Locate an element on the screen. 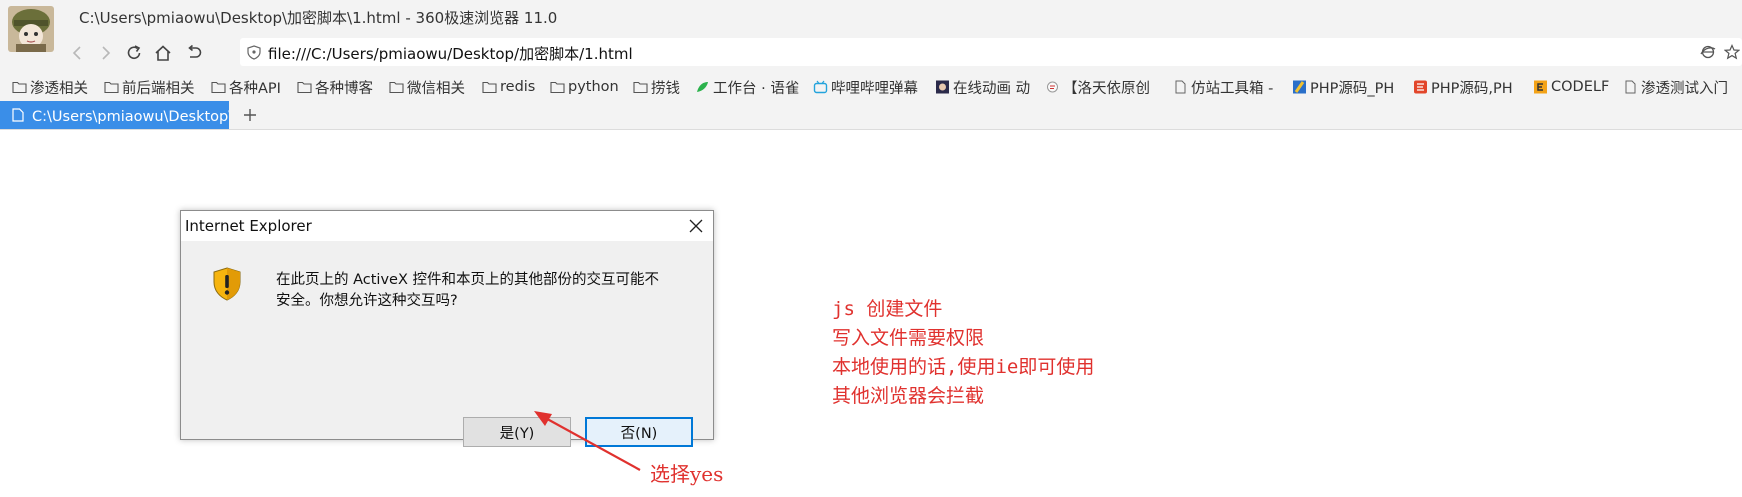  reload-button is located at coordinates (134, 53).